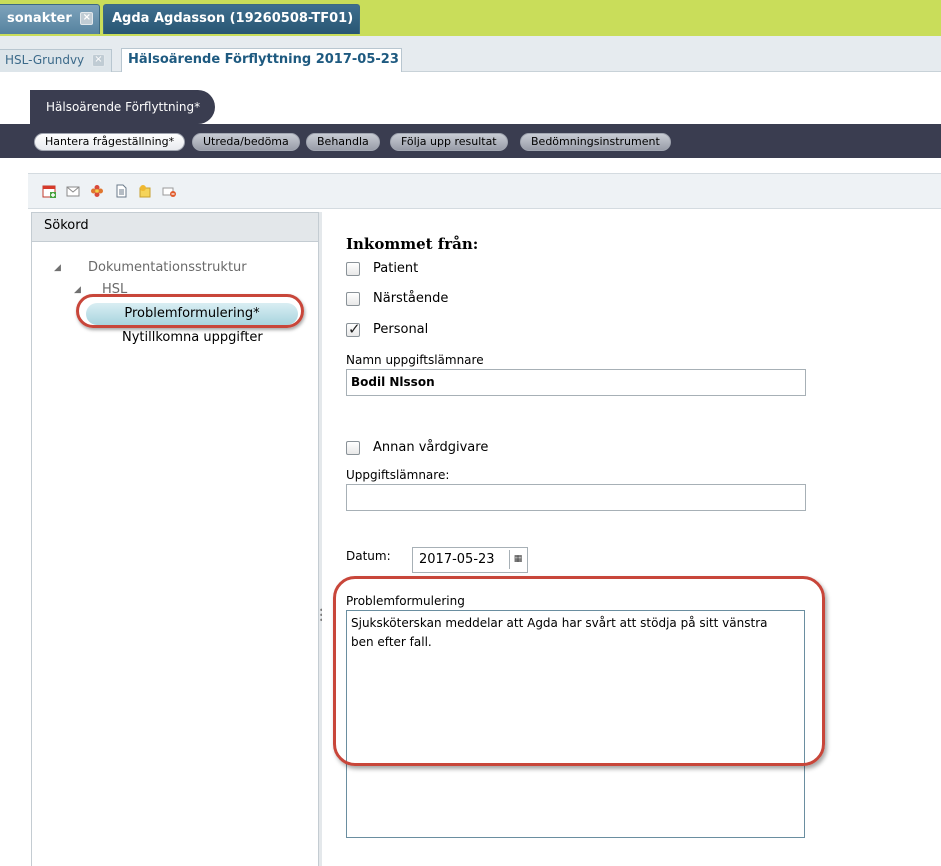 This screenshot has width=941, height=866. I want to click on checkbox-label: Närstående, so click(411, 298).